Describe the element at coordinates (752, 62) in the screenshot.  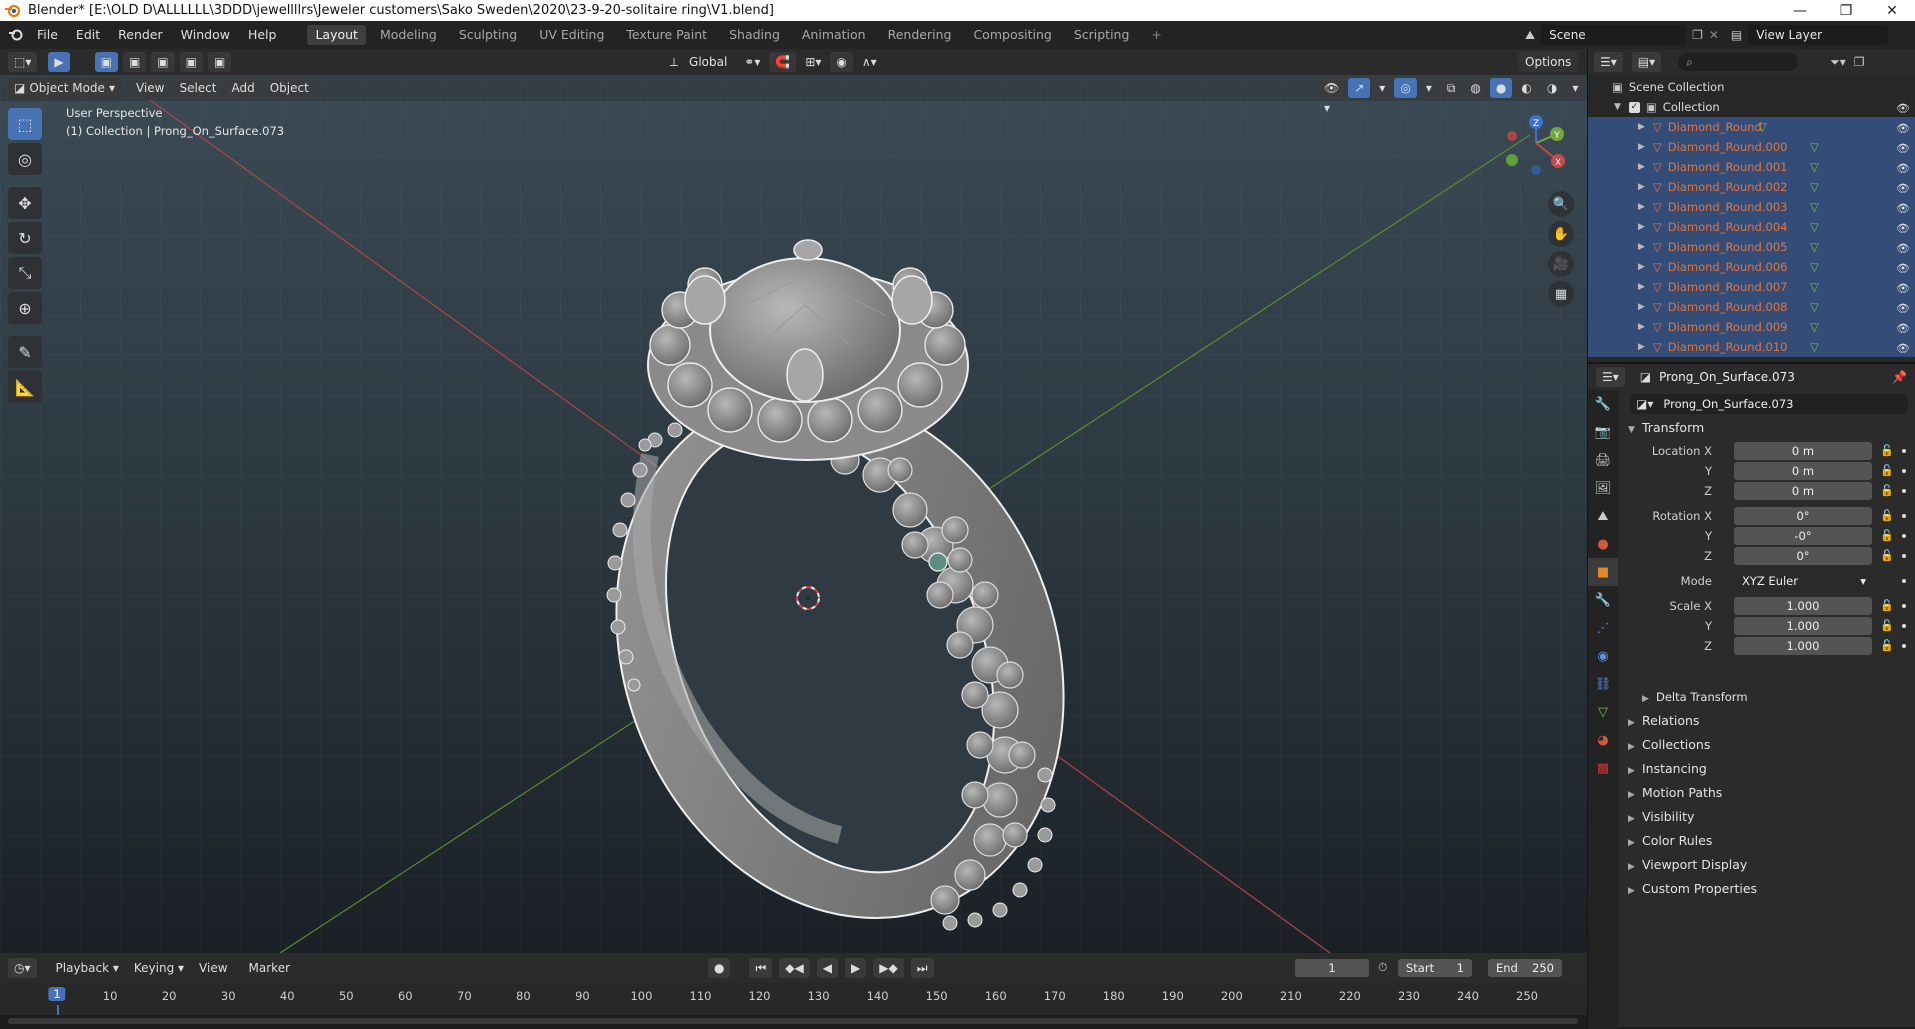
I see `pivot-point-icon: ⚭▾` at that location.